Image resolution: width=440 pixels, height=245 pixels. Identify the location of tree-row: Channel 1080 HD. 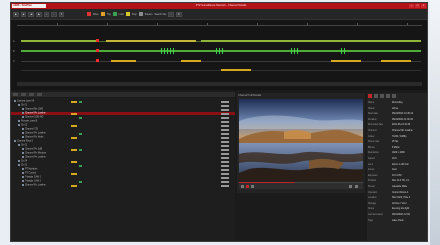
(123, 117).